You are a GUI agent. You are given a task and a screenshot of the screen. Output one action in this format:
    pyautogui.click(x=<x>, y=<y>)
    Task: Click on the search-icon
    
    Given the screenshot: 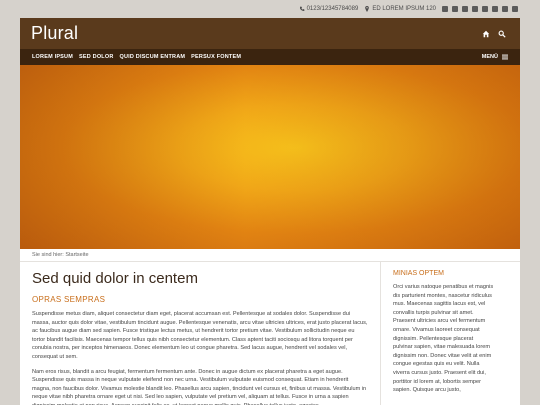 What is the action you would take?
    pyautogui.click(x=502, y=34)
    